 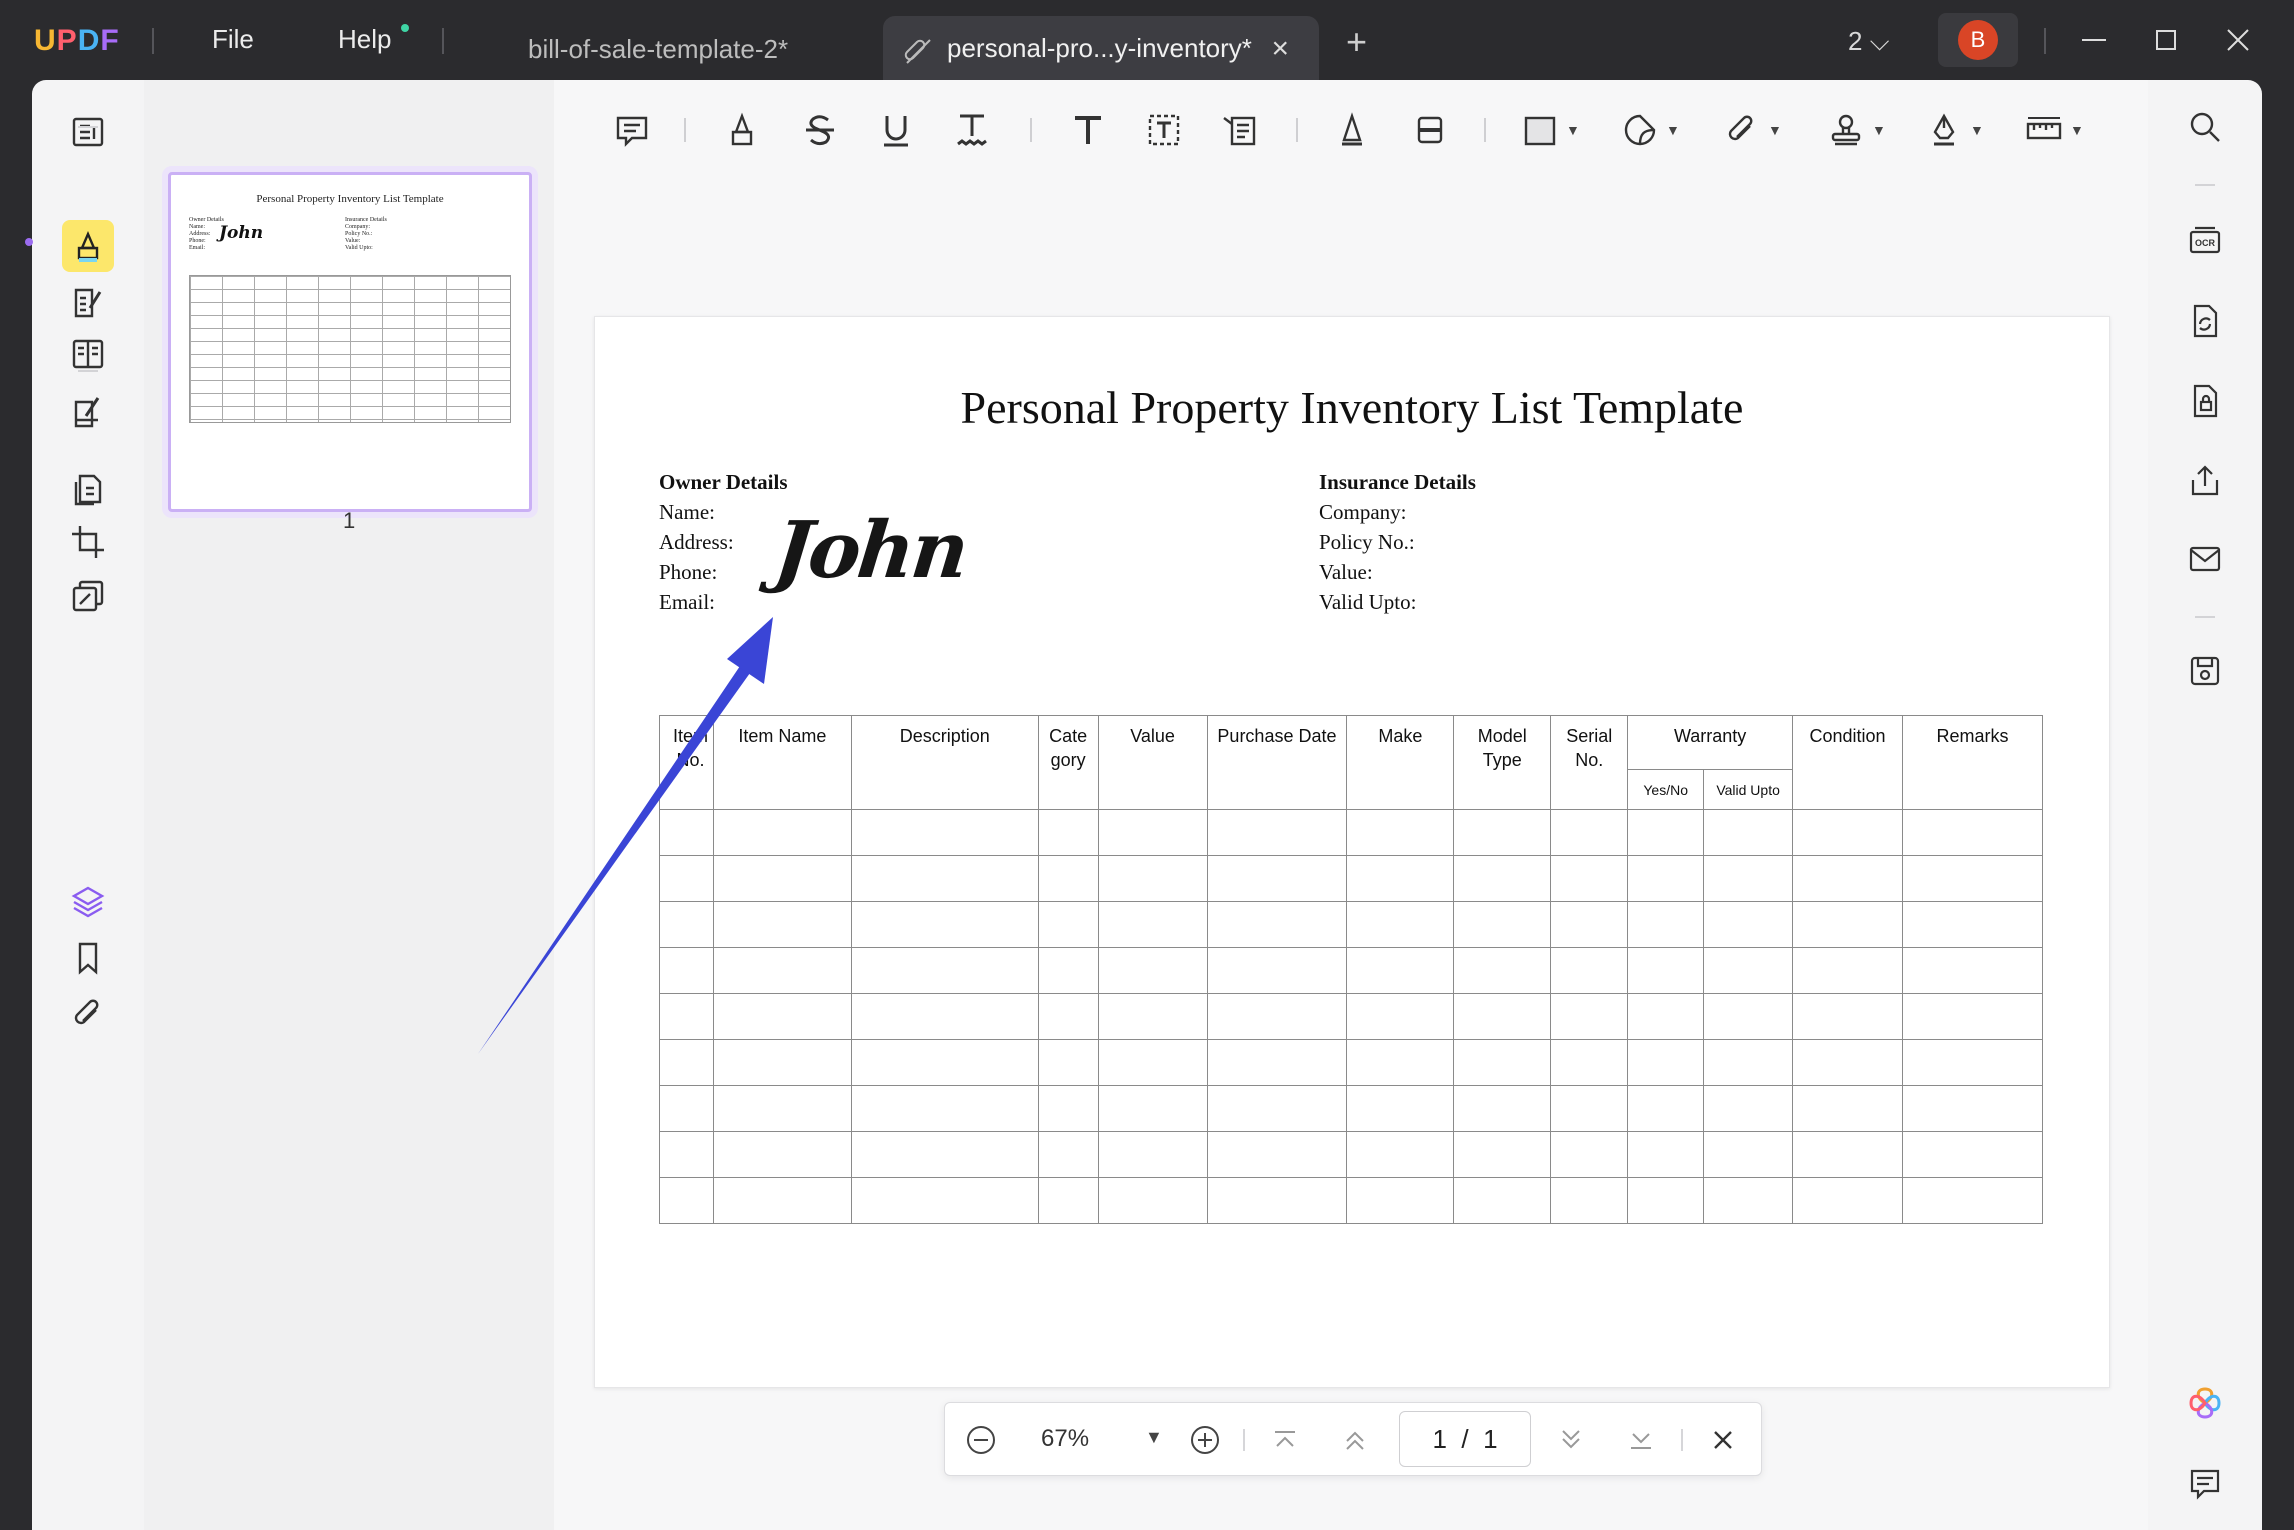 I want to click on convert-button, so click(x=2205, y=321).